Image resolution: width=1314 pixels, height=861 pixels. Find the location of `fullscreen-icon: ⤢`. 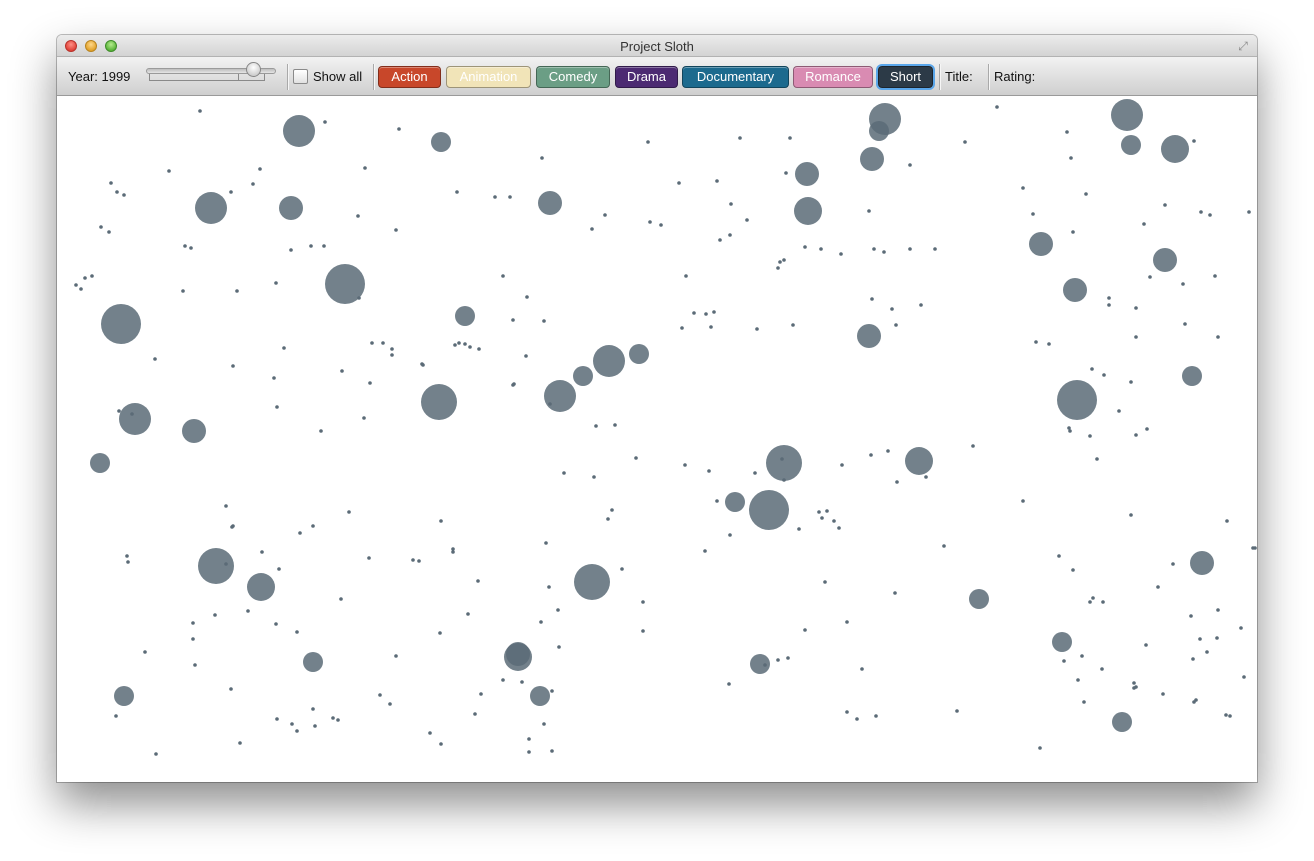

fullscreen-icon: ⤢ is located at coordinates (1243, 46).